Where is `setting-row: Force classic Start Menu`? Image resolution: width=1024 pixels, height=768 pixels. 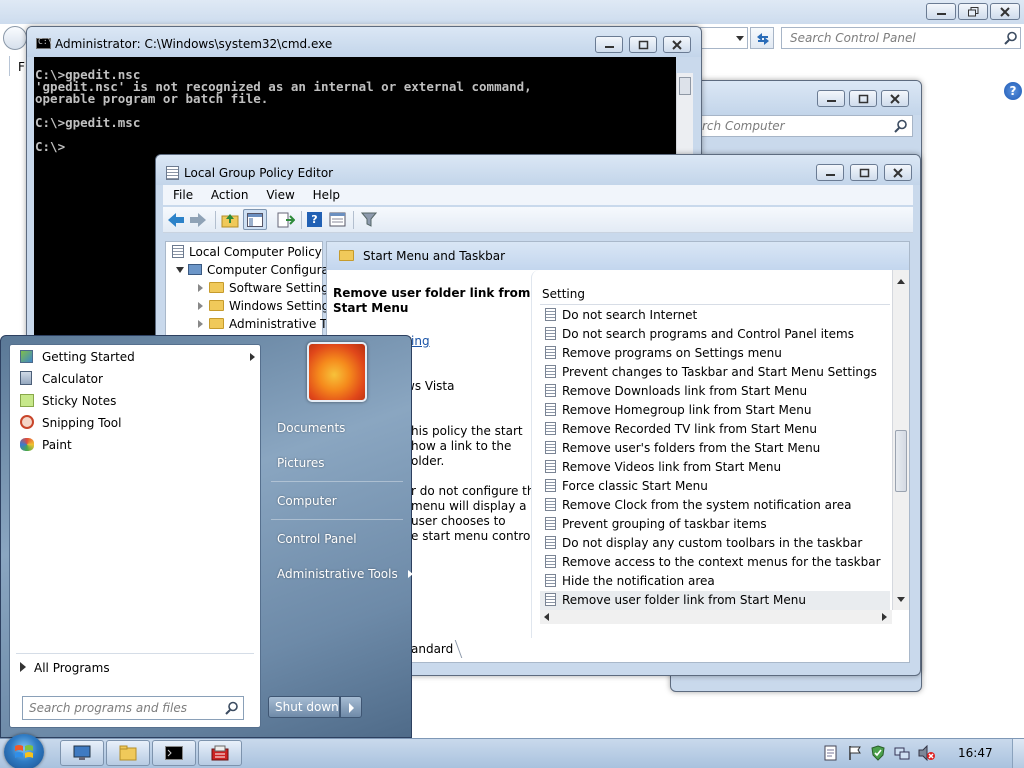 setting-row: Force classic Start Menu is located at coordinates (715, 486).